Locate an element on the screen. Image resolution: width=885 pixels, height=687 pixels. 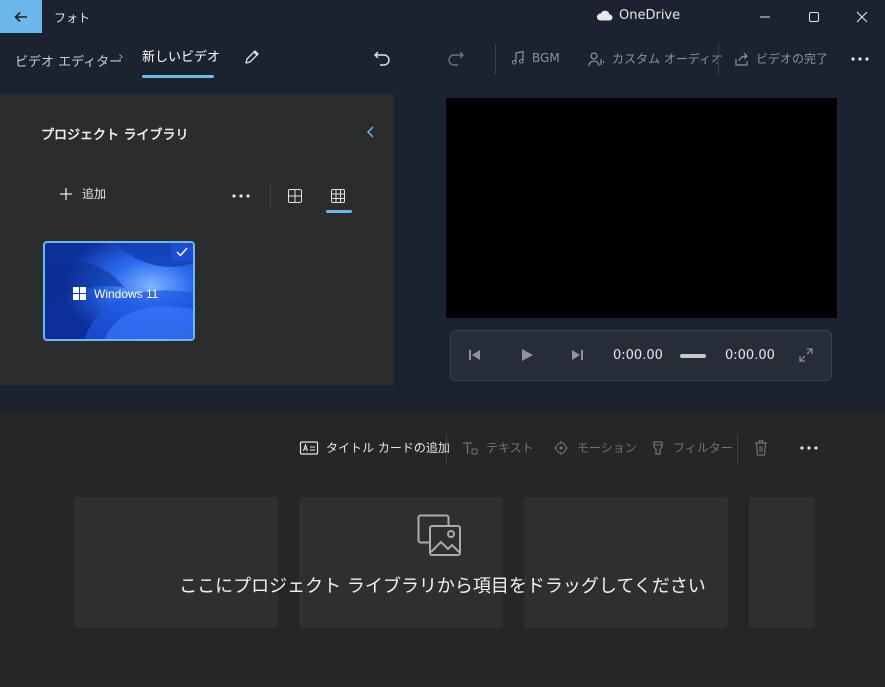
text-label: テキスト is located at coordinates (510, 448).